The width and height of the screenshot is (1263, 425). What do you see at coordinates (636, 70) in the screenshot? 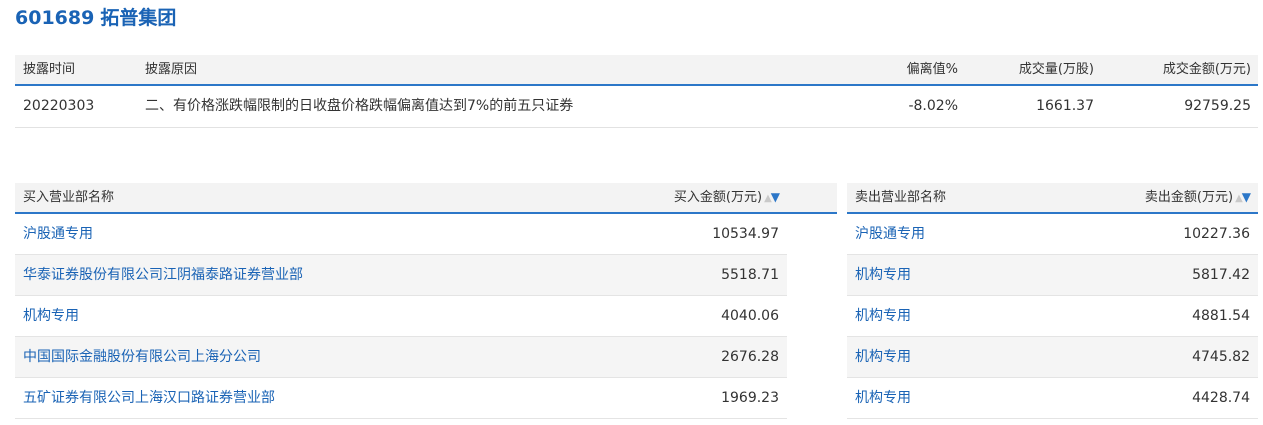
I see `disclosure-header-row: 披露时间 披露原因 偏离值% 成交量(万股) 成交金额(万元)` at bounding box center [636, 70].